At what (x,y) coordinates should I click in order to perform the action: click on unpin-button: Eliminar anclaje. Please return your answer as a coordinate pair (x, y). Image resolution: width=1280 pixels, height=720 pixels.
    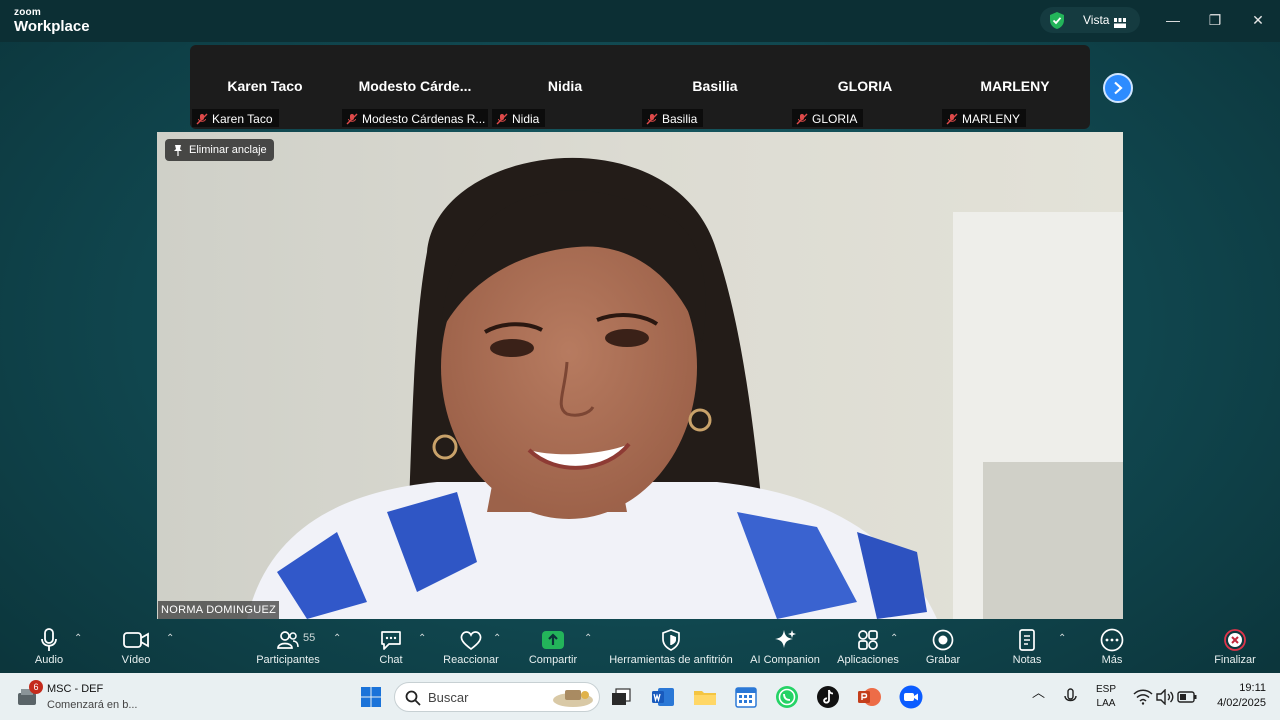
    Looking at the image, I should click on (219, 150).